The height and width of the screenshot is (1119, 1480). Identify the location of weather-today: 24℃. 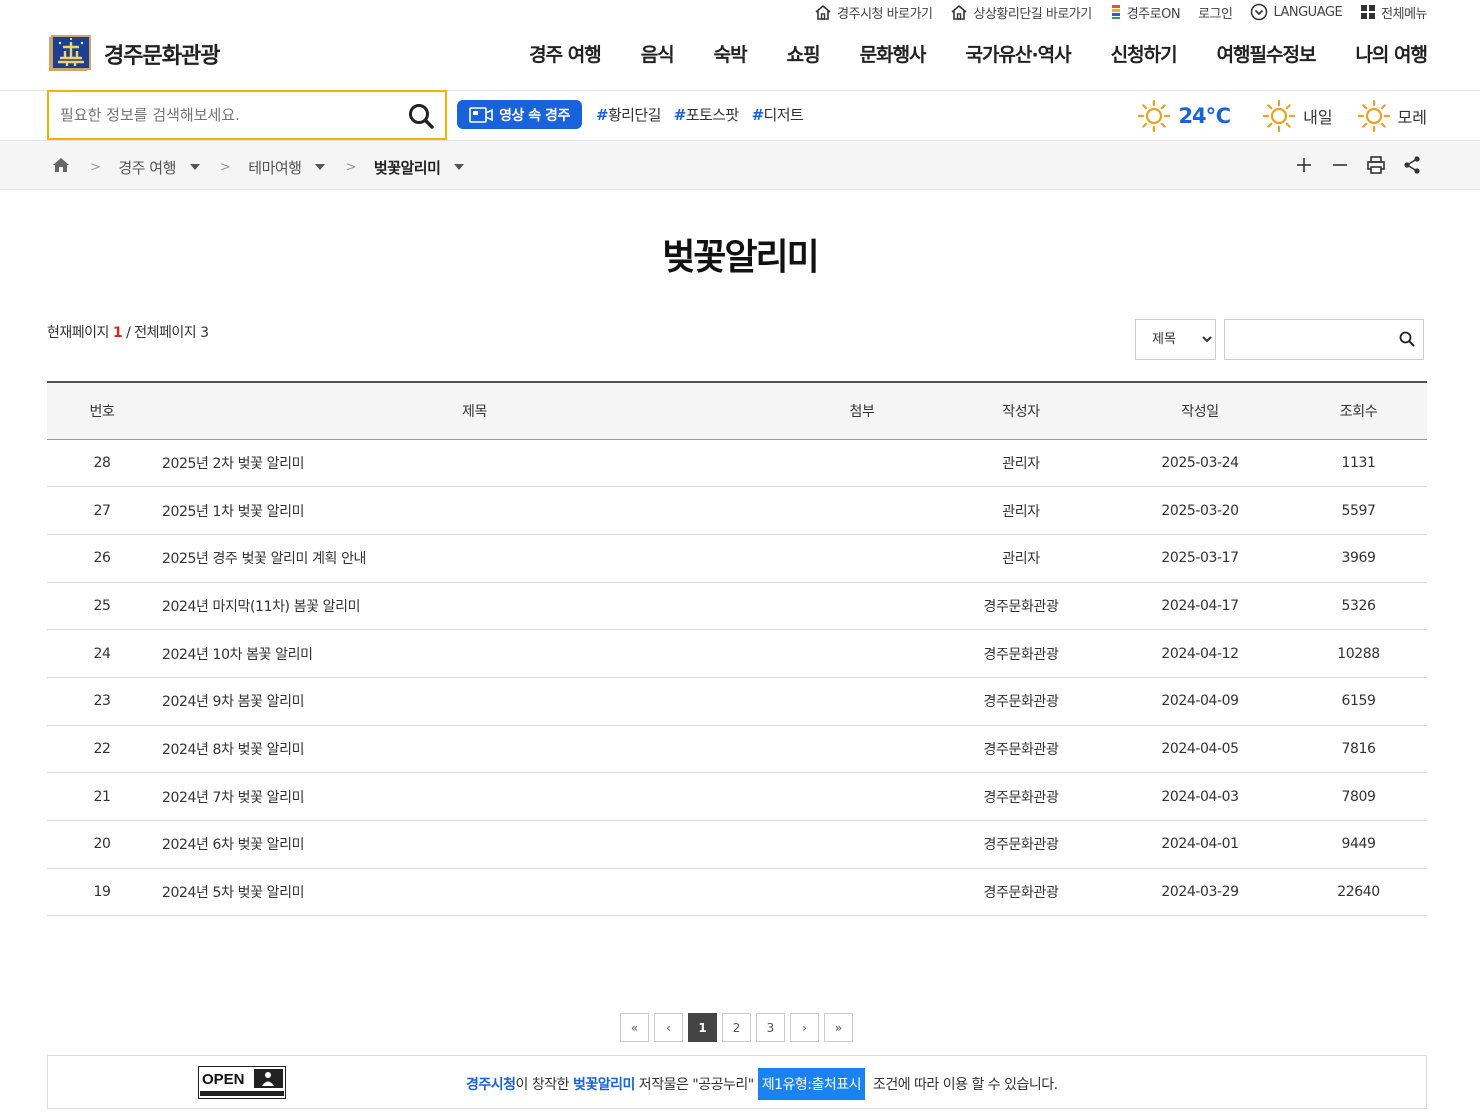
(1184, 116).